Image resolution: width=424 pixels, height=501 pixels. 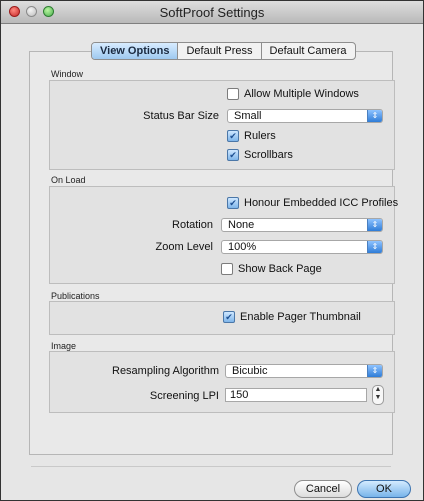 What do you see at coordinates (280, 269) in the screenshot?
I see `show-back-page-label: Show Back Page` at bounding box center [280, 269].